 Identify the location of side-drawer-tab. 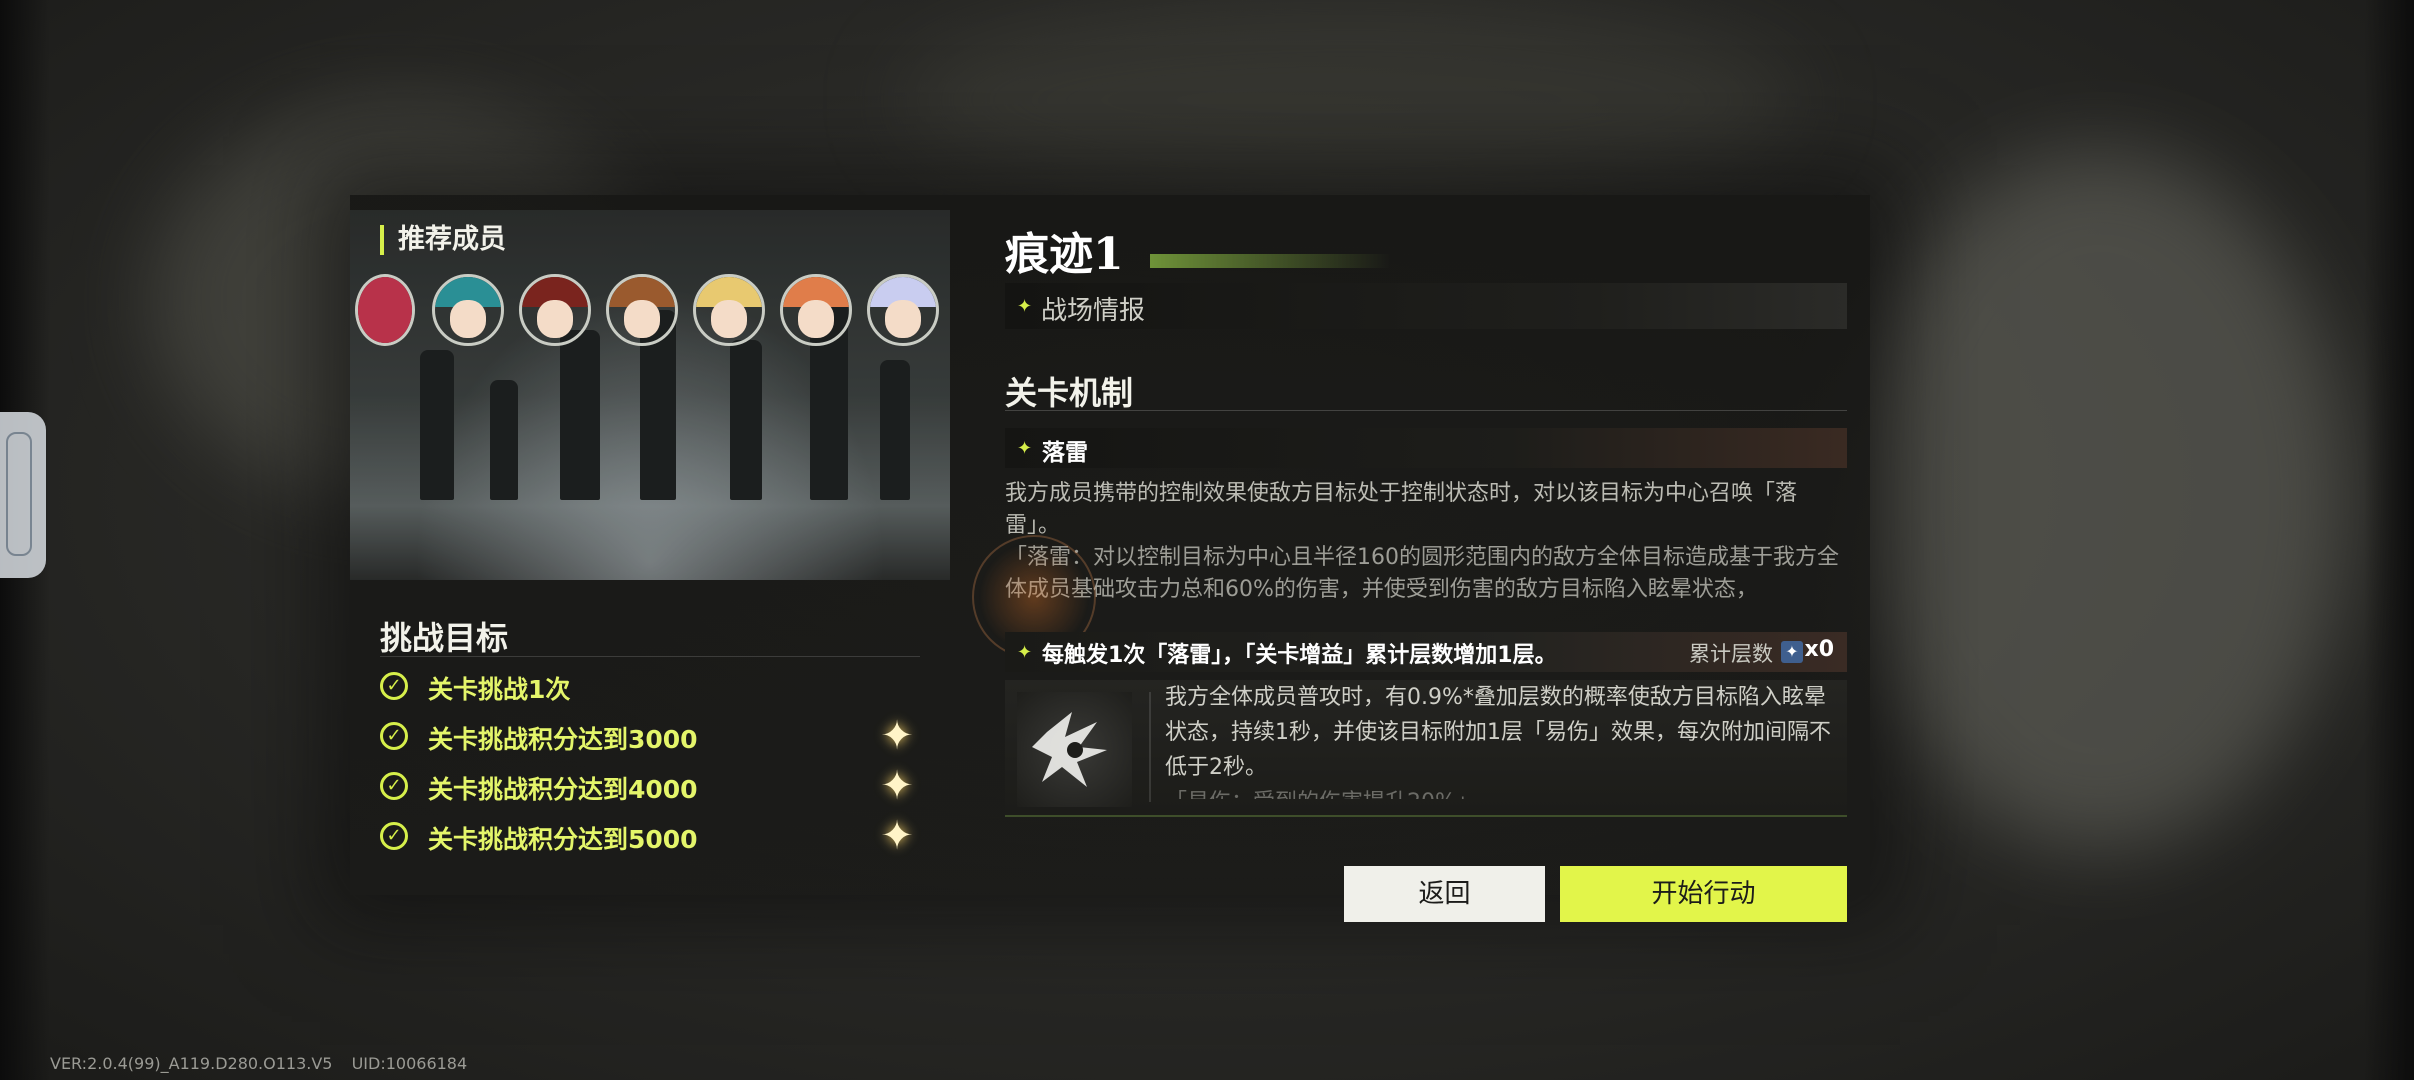
(23, 495).